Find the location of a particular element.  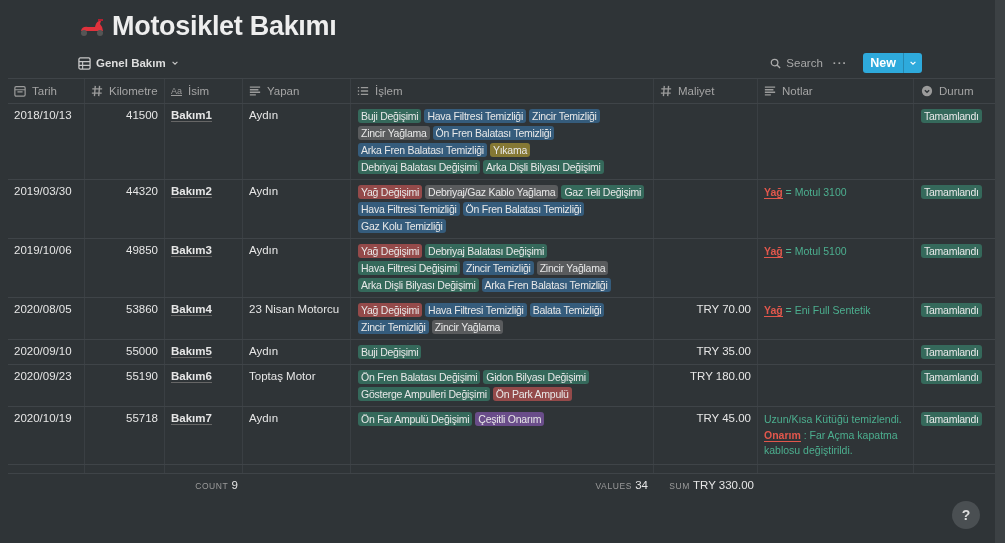

record-name-link: Bakım3 is located at coordinates (191, 250).